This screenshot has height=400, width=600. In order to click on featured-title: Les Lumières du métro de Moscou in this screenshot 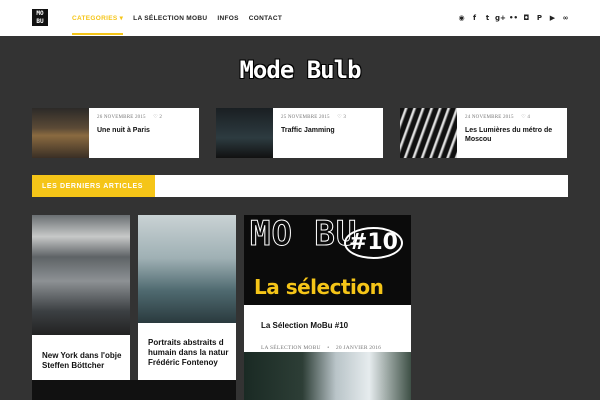, I will do `click(512, 135)`.